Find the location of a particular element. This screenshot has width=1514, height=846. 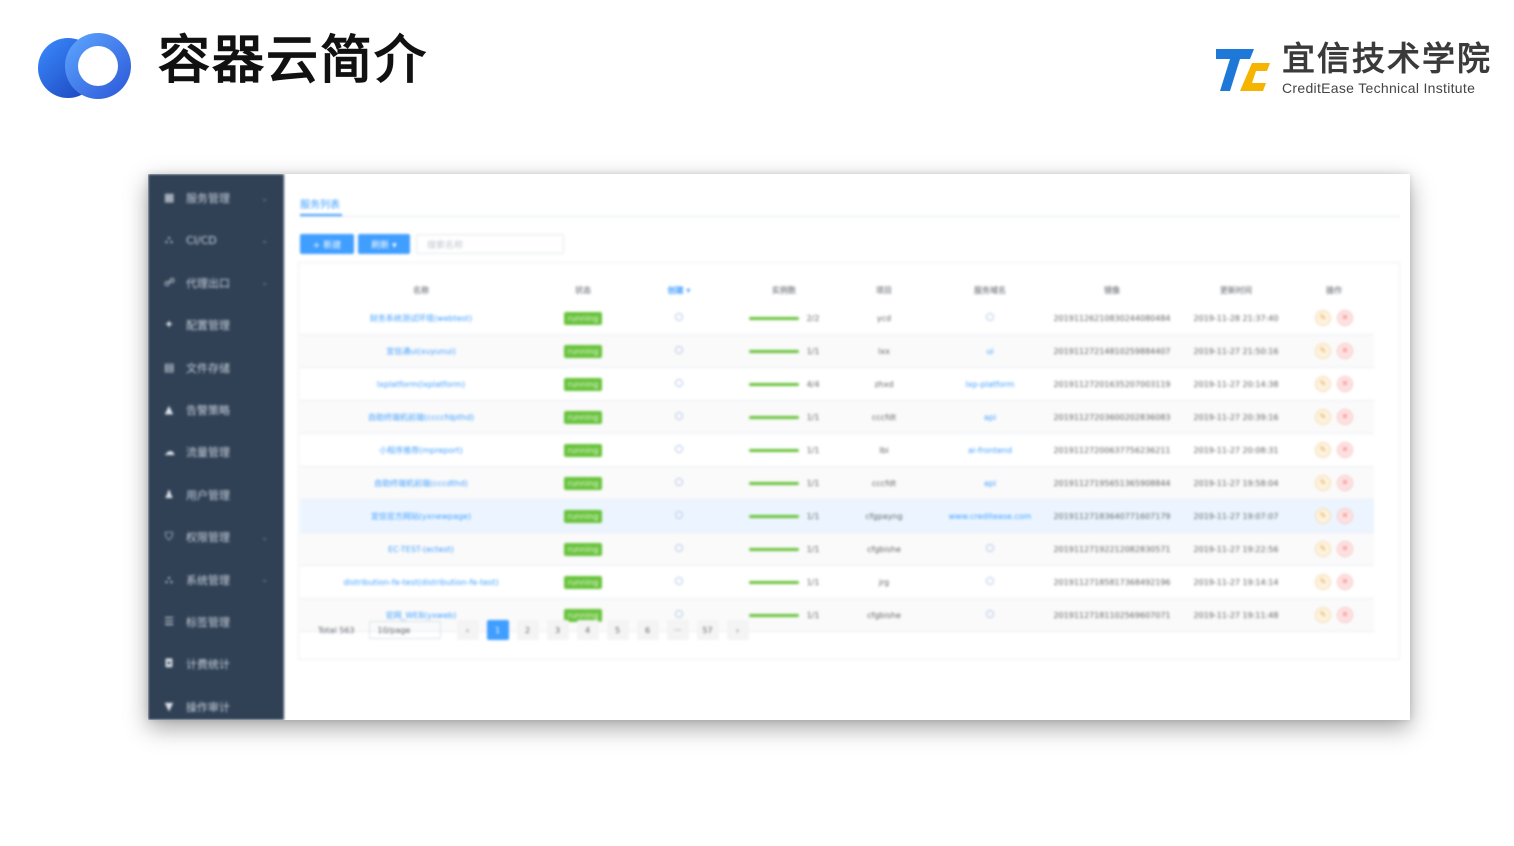

sidebar-item: ◘ 计费统计 is located at coordinates (216, 664).